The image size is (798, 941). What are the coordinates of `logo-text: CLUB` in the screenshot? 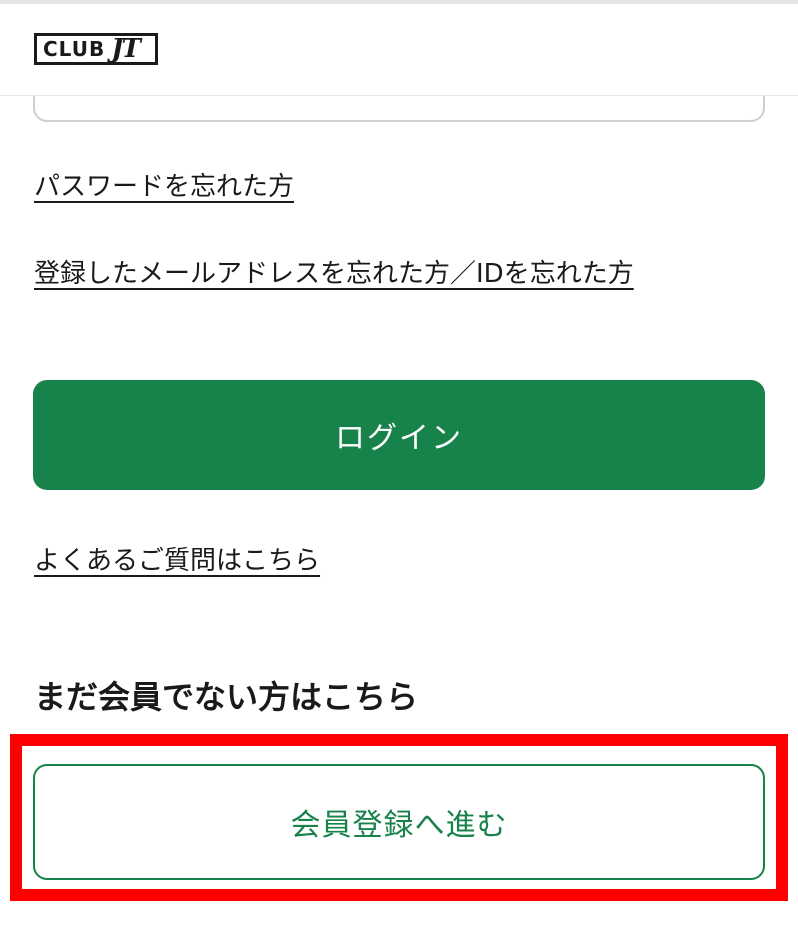 It's located at (74, 49).